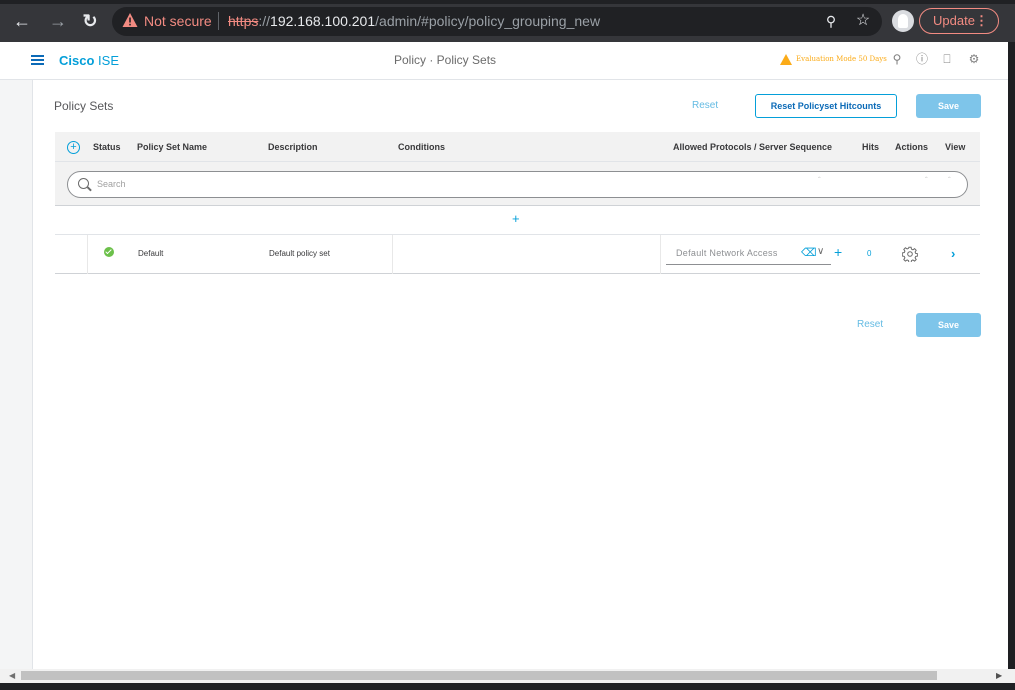 This screenshot has width=1015, height=690. Describe the element at coordinates (1011, 355) in the screenshot. I see `window-edge` at that location.